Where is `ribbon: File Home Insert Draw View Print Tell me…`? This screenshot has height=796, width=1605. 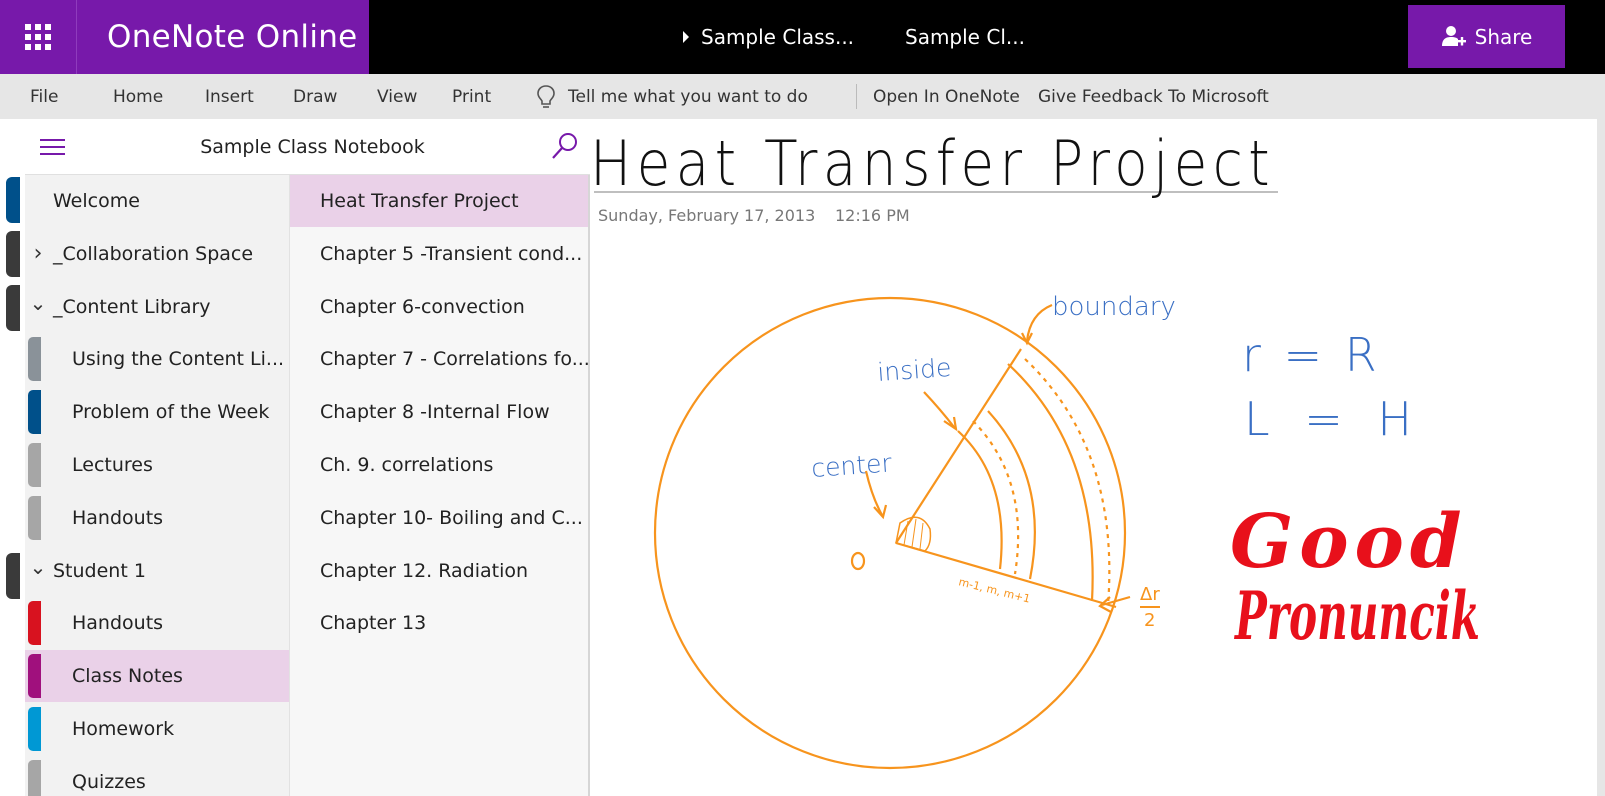
ribbon: File Home Insert Draw View Print Tell me… is located at coordinates (802, 96).